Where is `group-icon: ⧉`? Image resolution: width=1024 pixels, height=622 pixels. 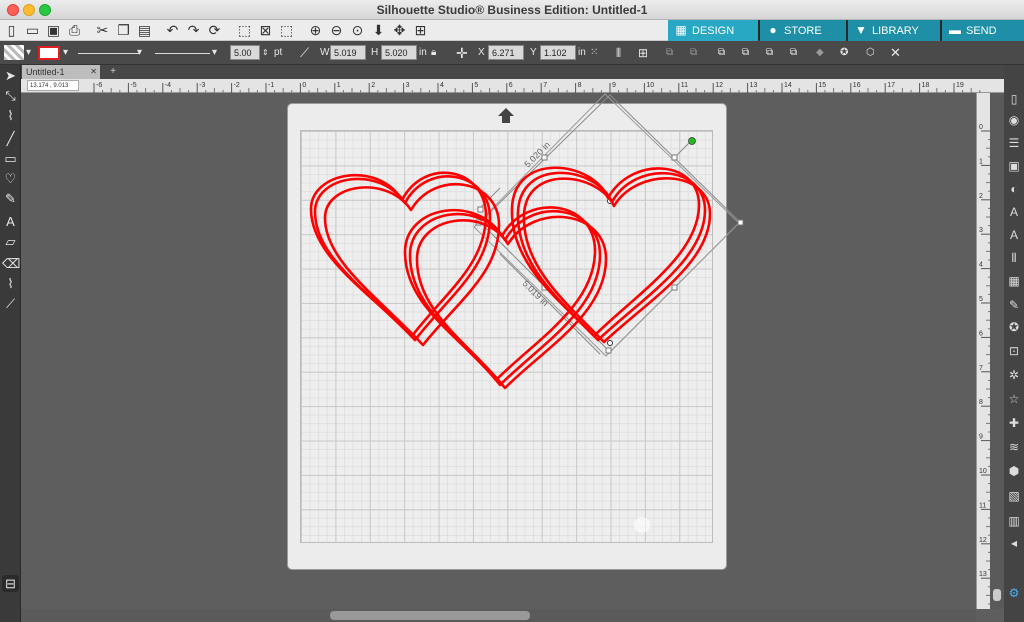 group-icon: ⧉ is located at coordinates (669, 53).